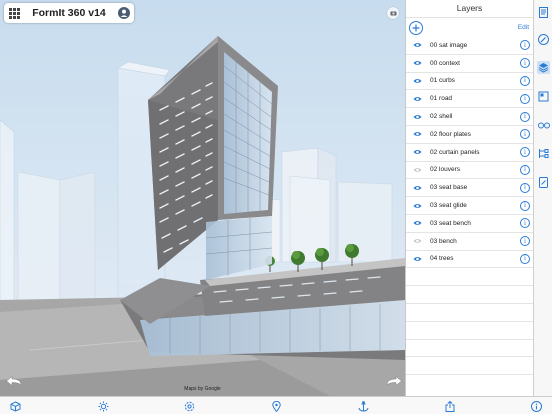  I want to click on user-account-icon, so click(124, 13).